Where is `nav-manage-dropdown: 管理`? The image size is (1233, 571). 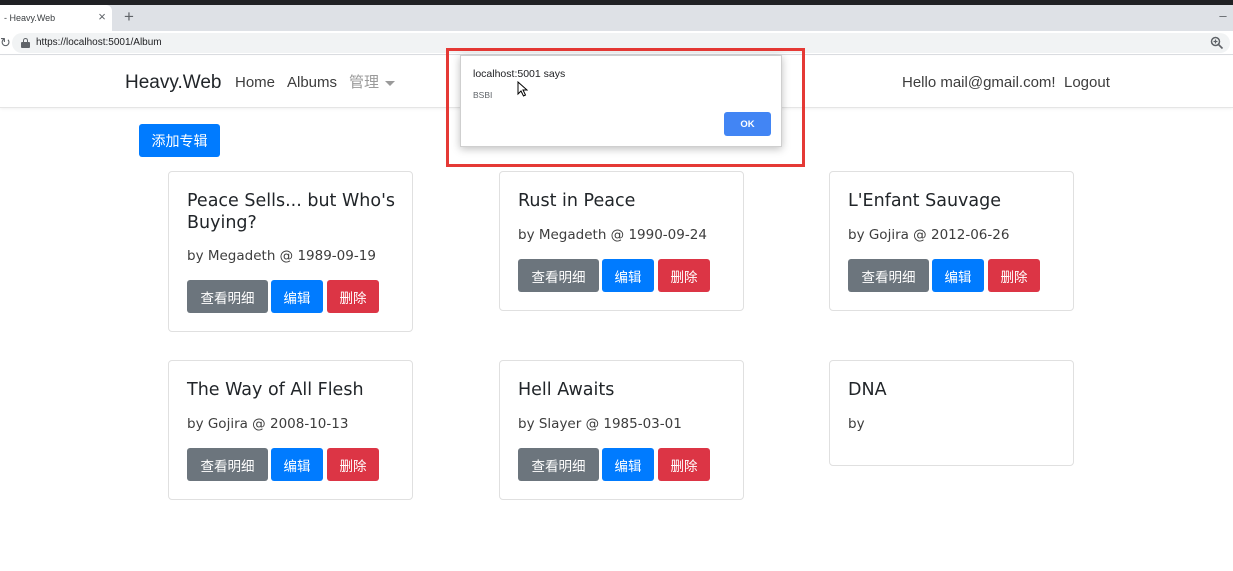
nav-manage-dropdown: 管理 is located at coordinates (372, 83).